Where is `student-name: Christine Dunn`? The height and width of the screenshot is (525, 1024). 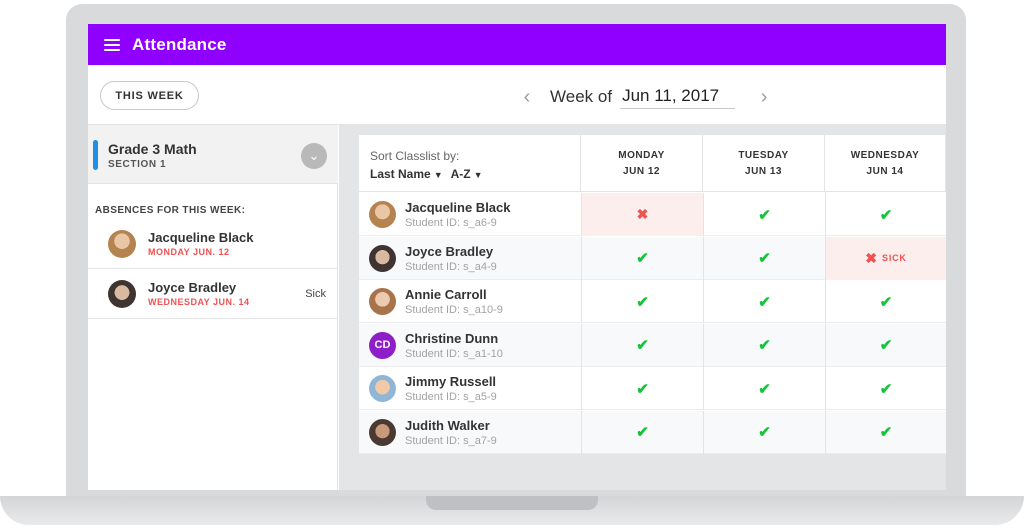 student-name: Christine Dunn is located at coordinates (452, 338).